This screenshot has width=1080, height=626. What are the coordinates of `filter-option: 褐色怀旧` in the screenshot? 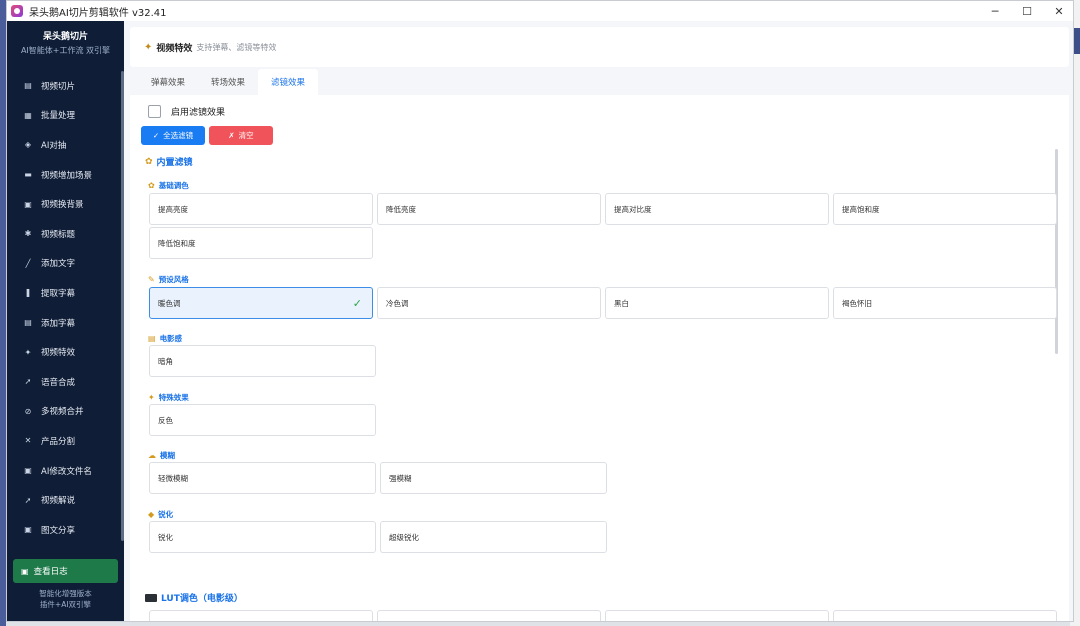 It's located at (945, 303).